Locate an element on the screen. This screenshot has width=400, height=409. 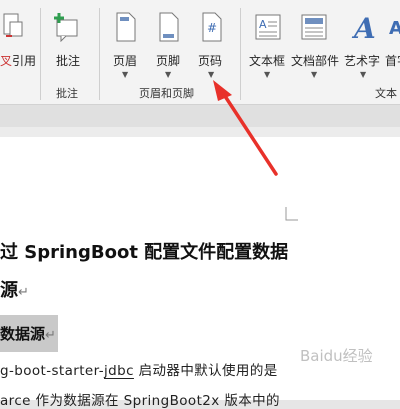
watermark: Baidu经验 is located at coordinates (336, 356).